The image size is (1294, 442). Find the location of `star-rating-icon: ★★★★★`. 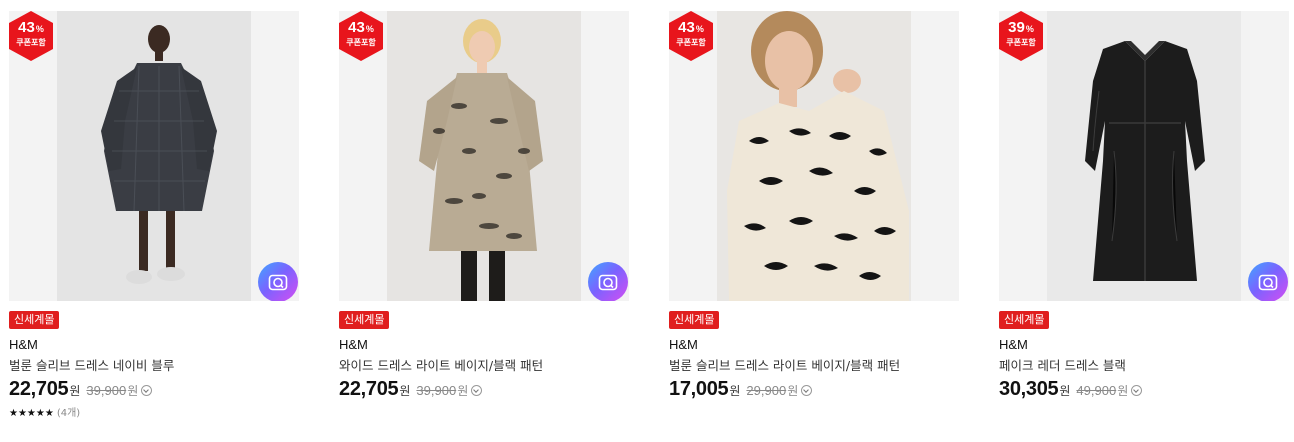

star-rating-icon: ★★★★★ is located at coordinates (31, 413).